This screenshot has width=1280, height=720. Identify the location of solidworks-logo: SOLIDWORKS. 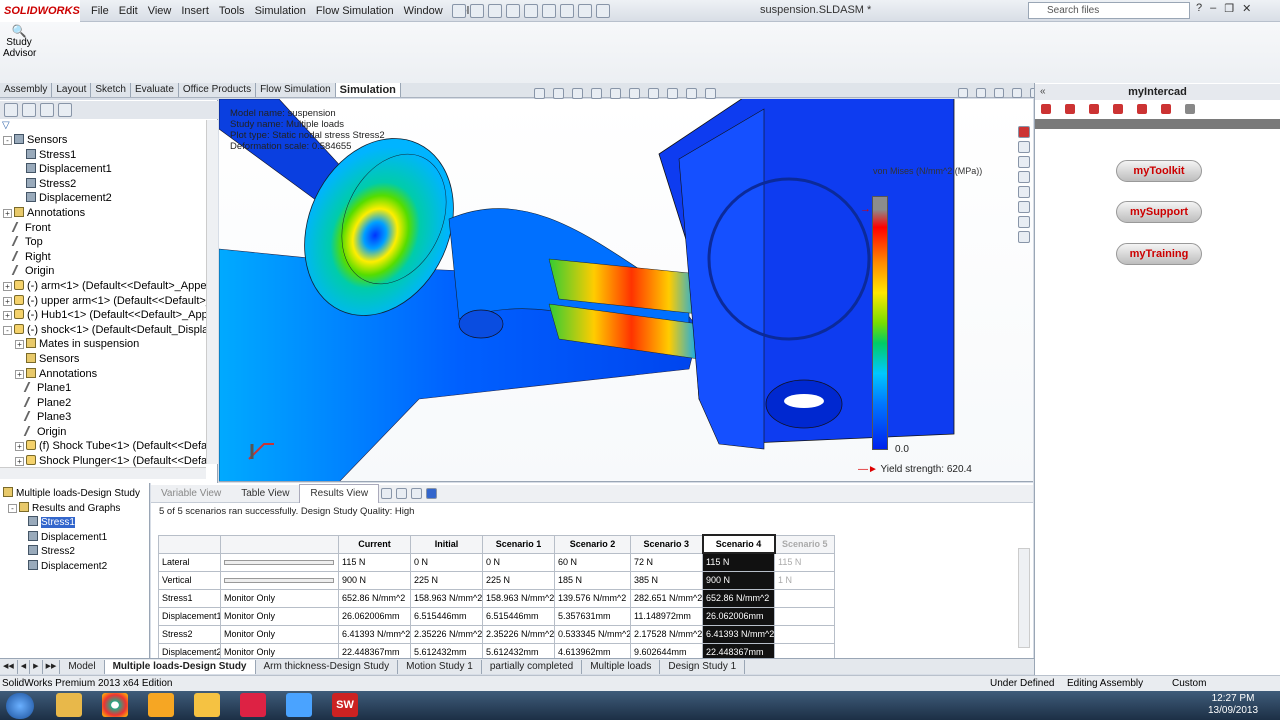
(40, 11).